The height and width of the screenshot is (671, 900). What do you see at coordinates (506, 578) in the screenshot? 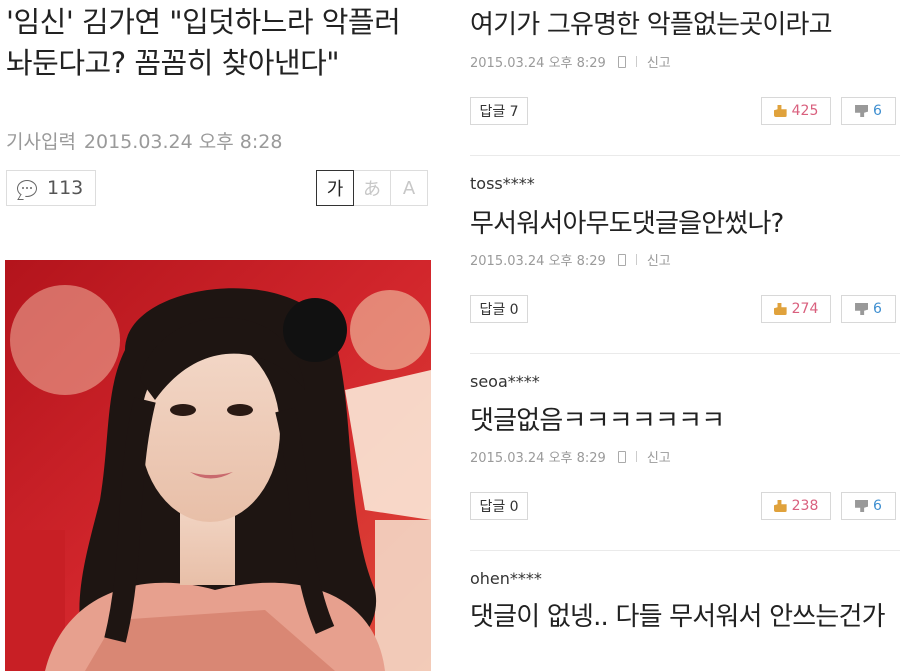
I see `comment-username: ohen****` at bounding box center [506, 578].